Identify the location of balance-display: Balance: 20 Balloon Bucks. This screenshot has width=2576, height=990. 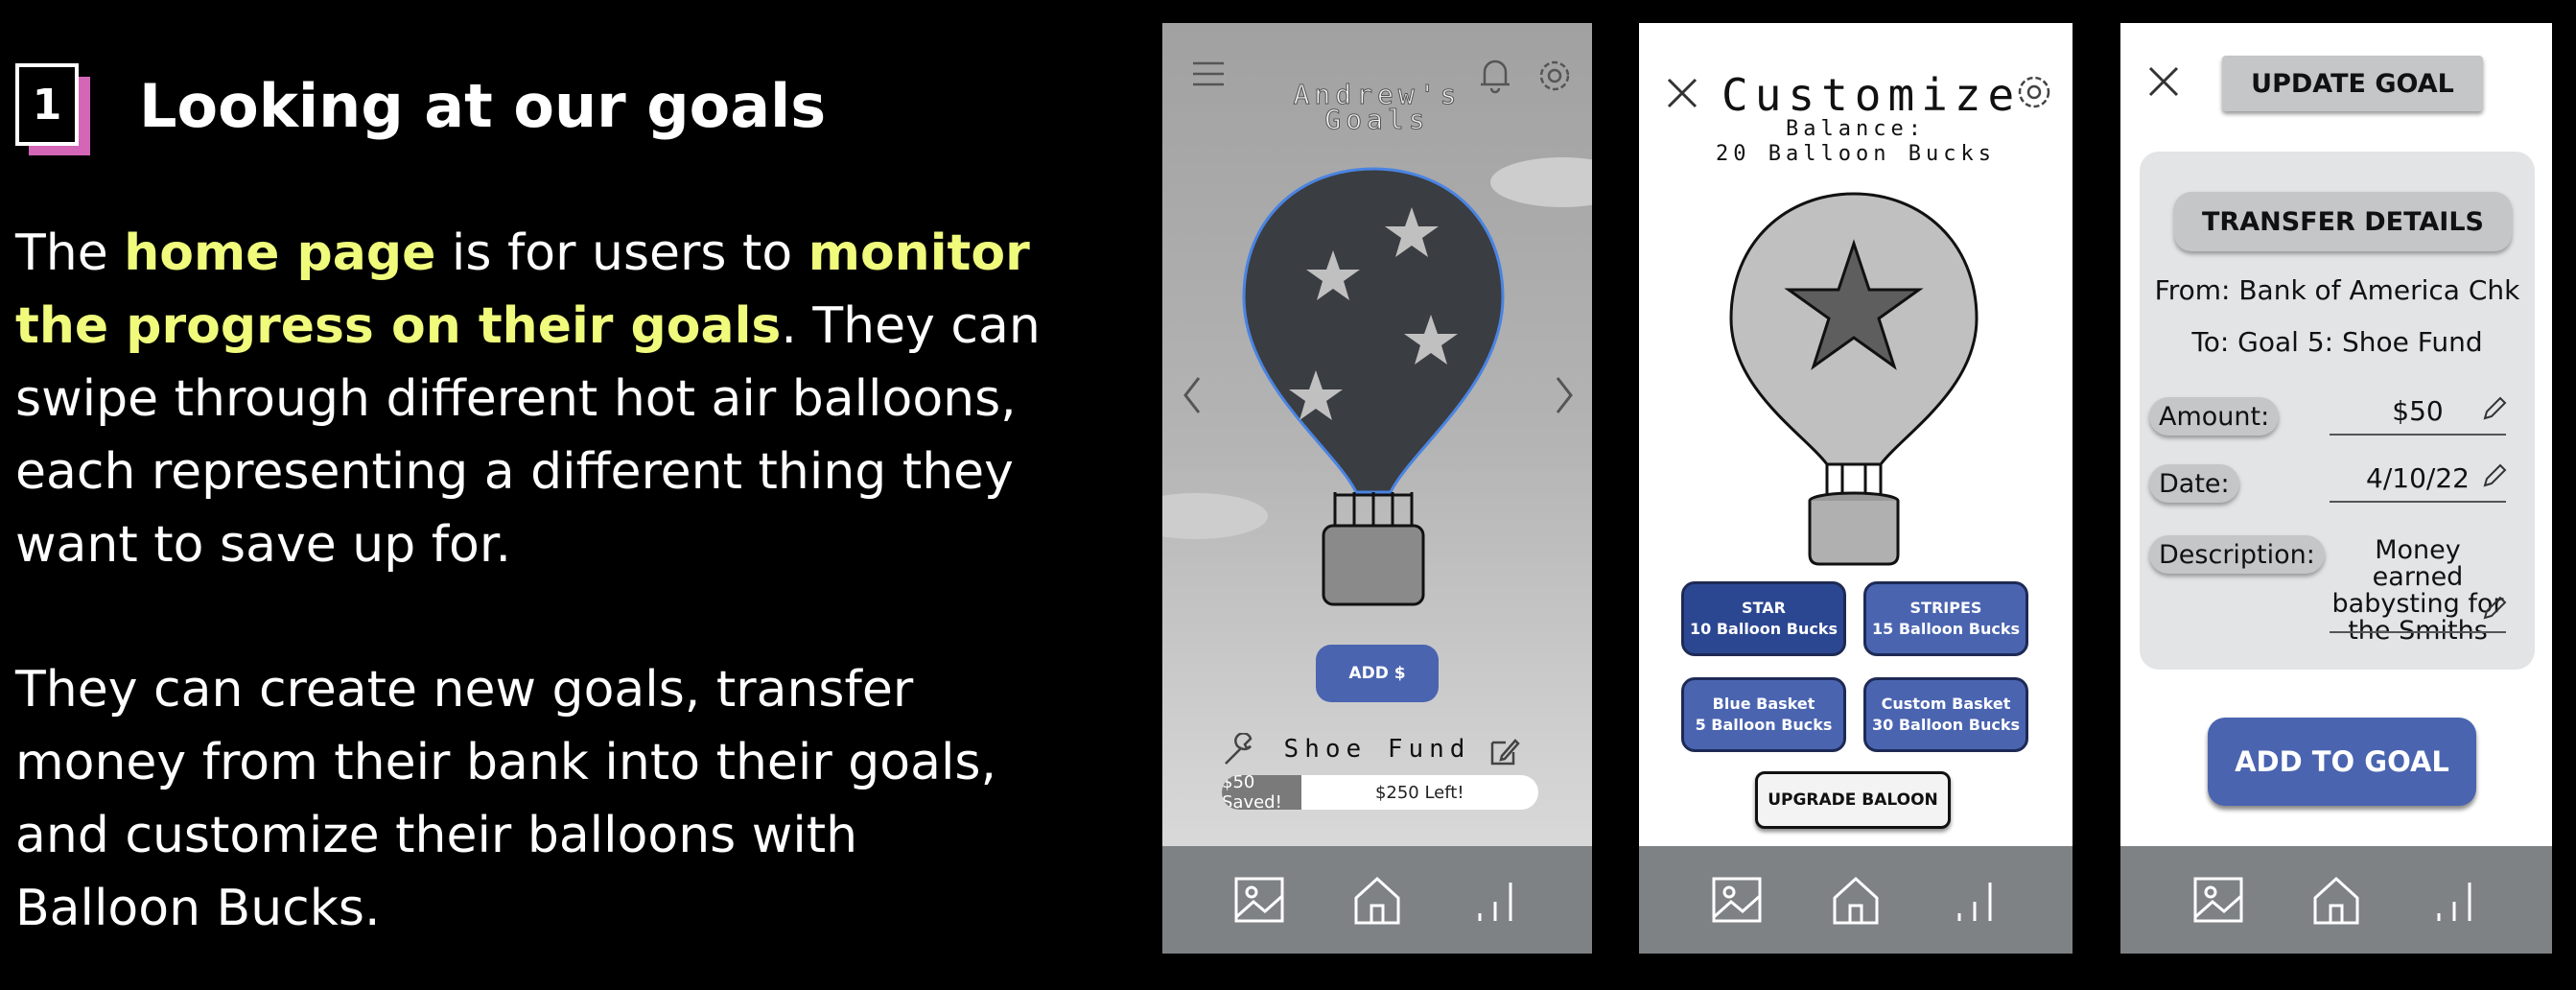
(1856, 141).